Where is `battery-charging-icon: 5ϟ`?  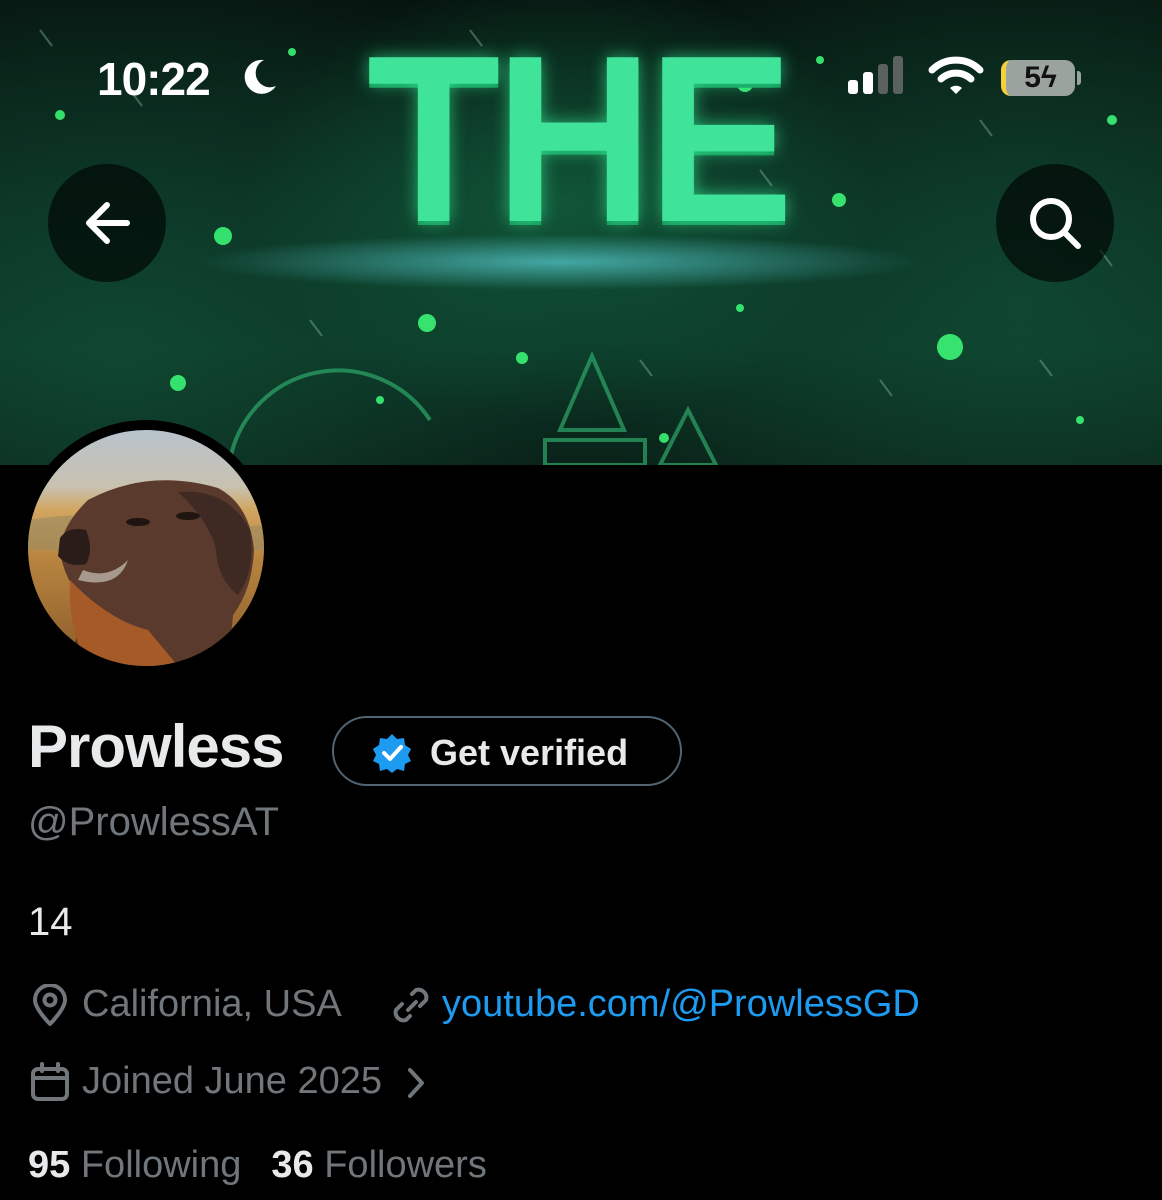 battery-charging-icon: 5ϟ is located at coordinates (1038, 78).